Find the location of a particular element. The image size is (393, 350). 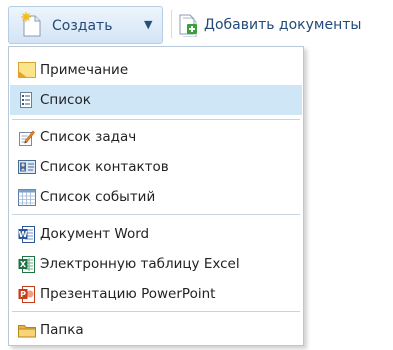

svg-text: X is located at coordinates (23, 264).